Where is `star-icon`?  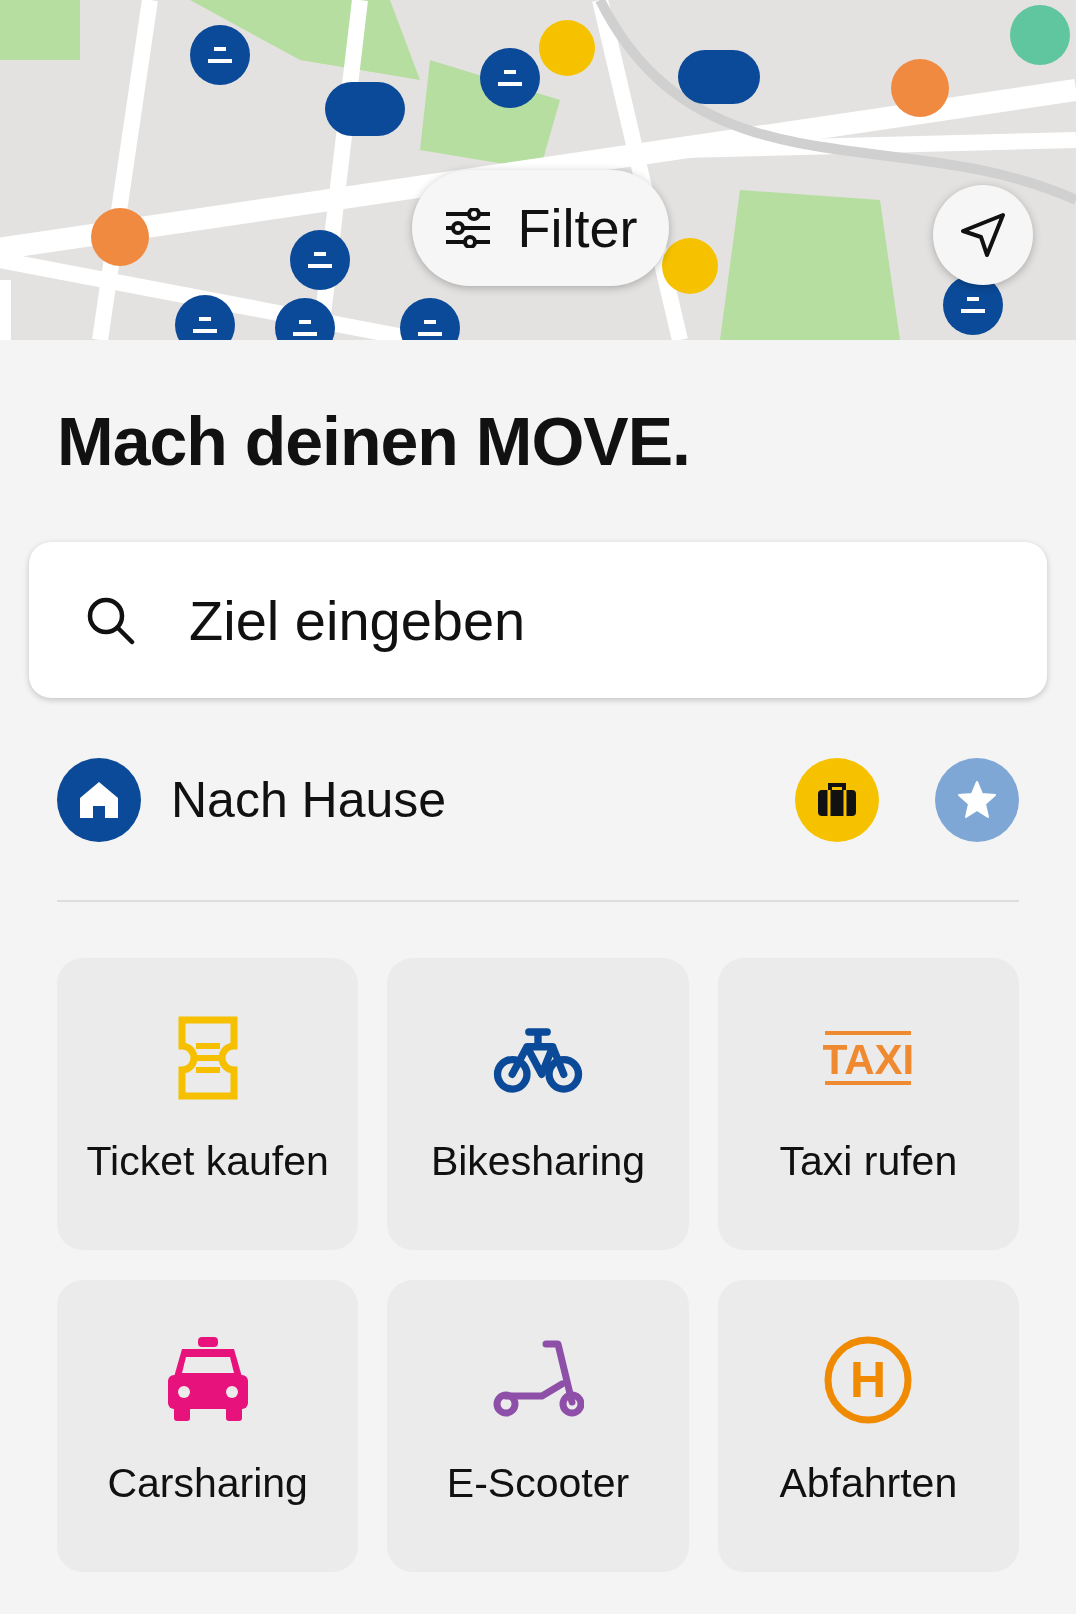 star-icon is located at coordinates (977, 800).